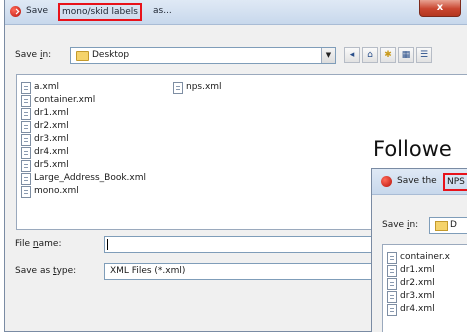 The image size is (467, 332). I want to click on close-button: x, so click(440, 8).